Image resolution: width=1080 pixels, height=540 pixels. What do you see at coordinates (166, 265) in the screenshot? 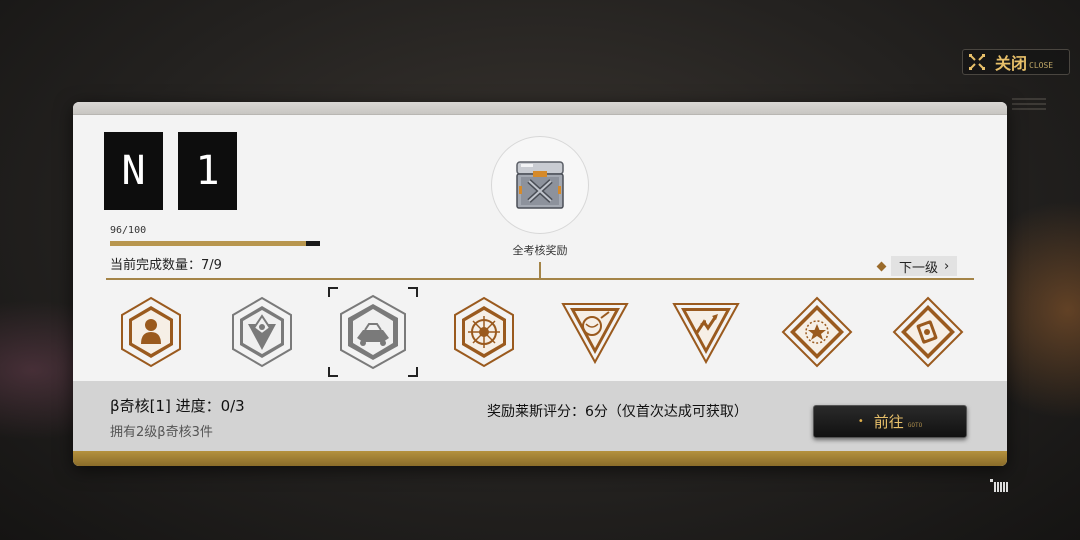
I see `completion-count: 当前完成数量：7/9` at bounding box center [166, 265].